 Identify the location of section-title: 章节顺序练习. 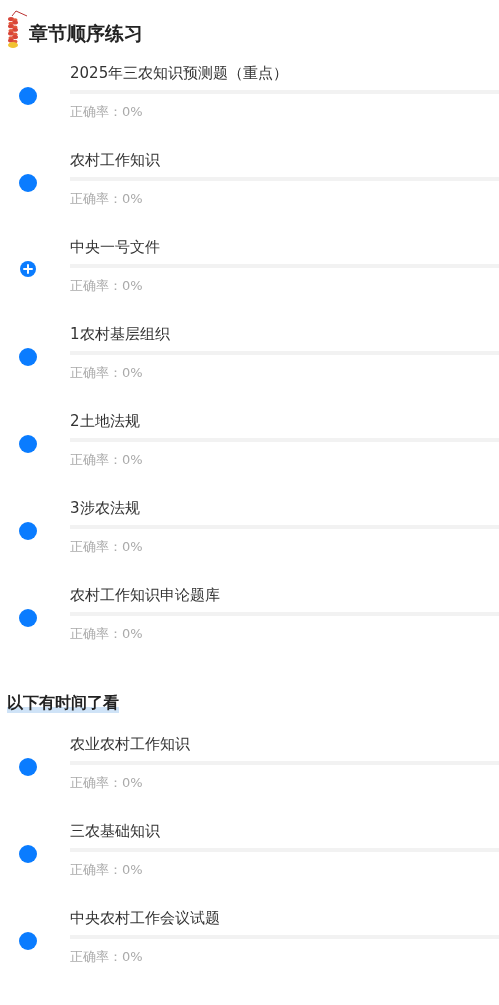
(86, 33).